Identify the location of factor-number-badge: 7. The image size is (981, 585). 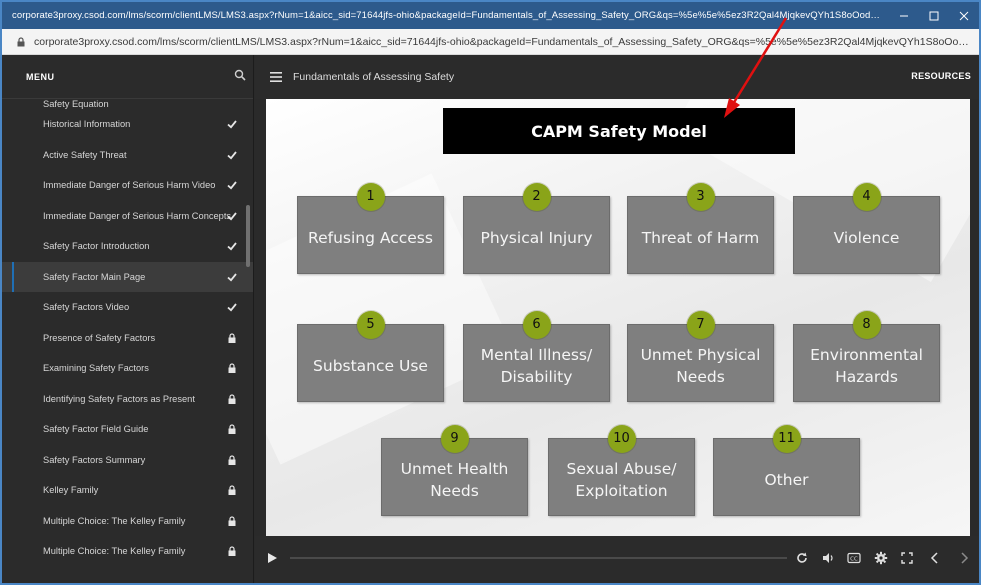
(700, 325).